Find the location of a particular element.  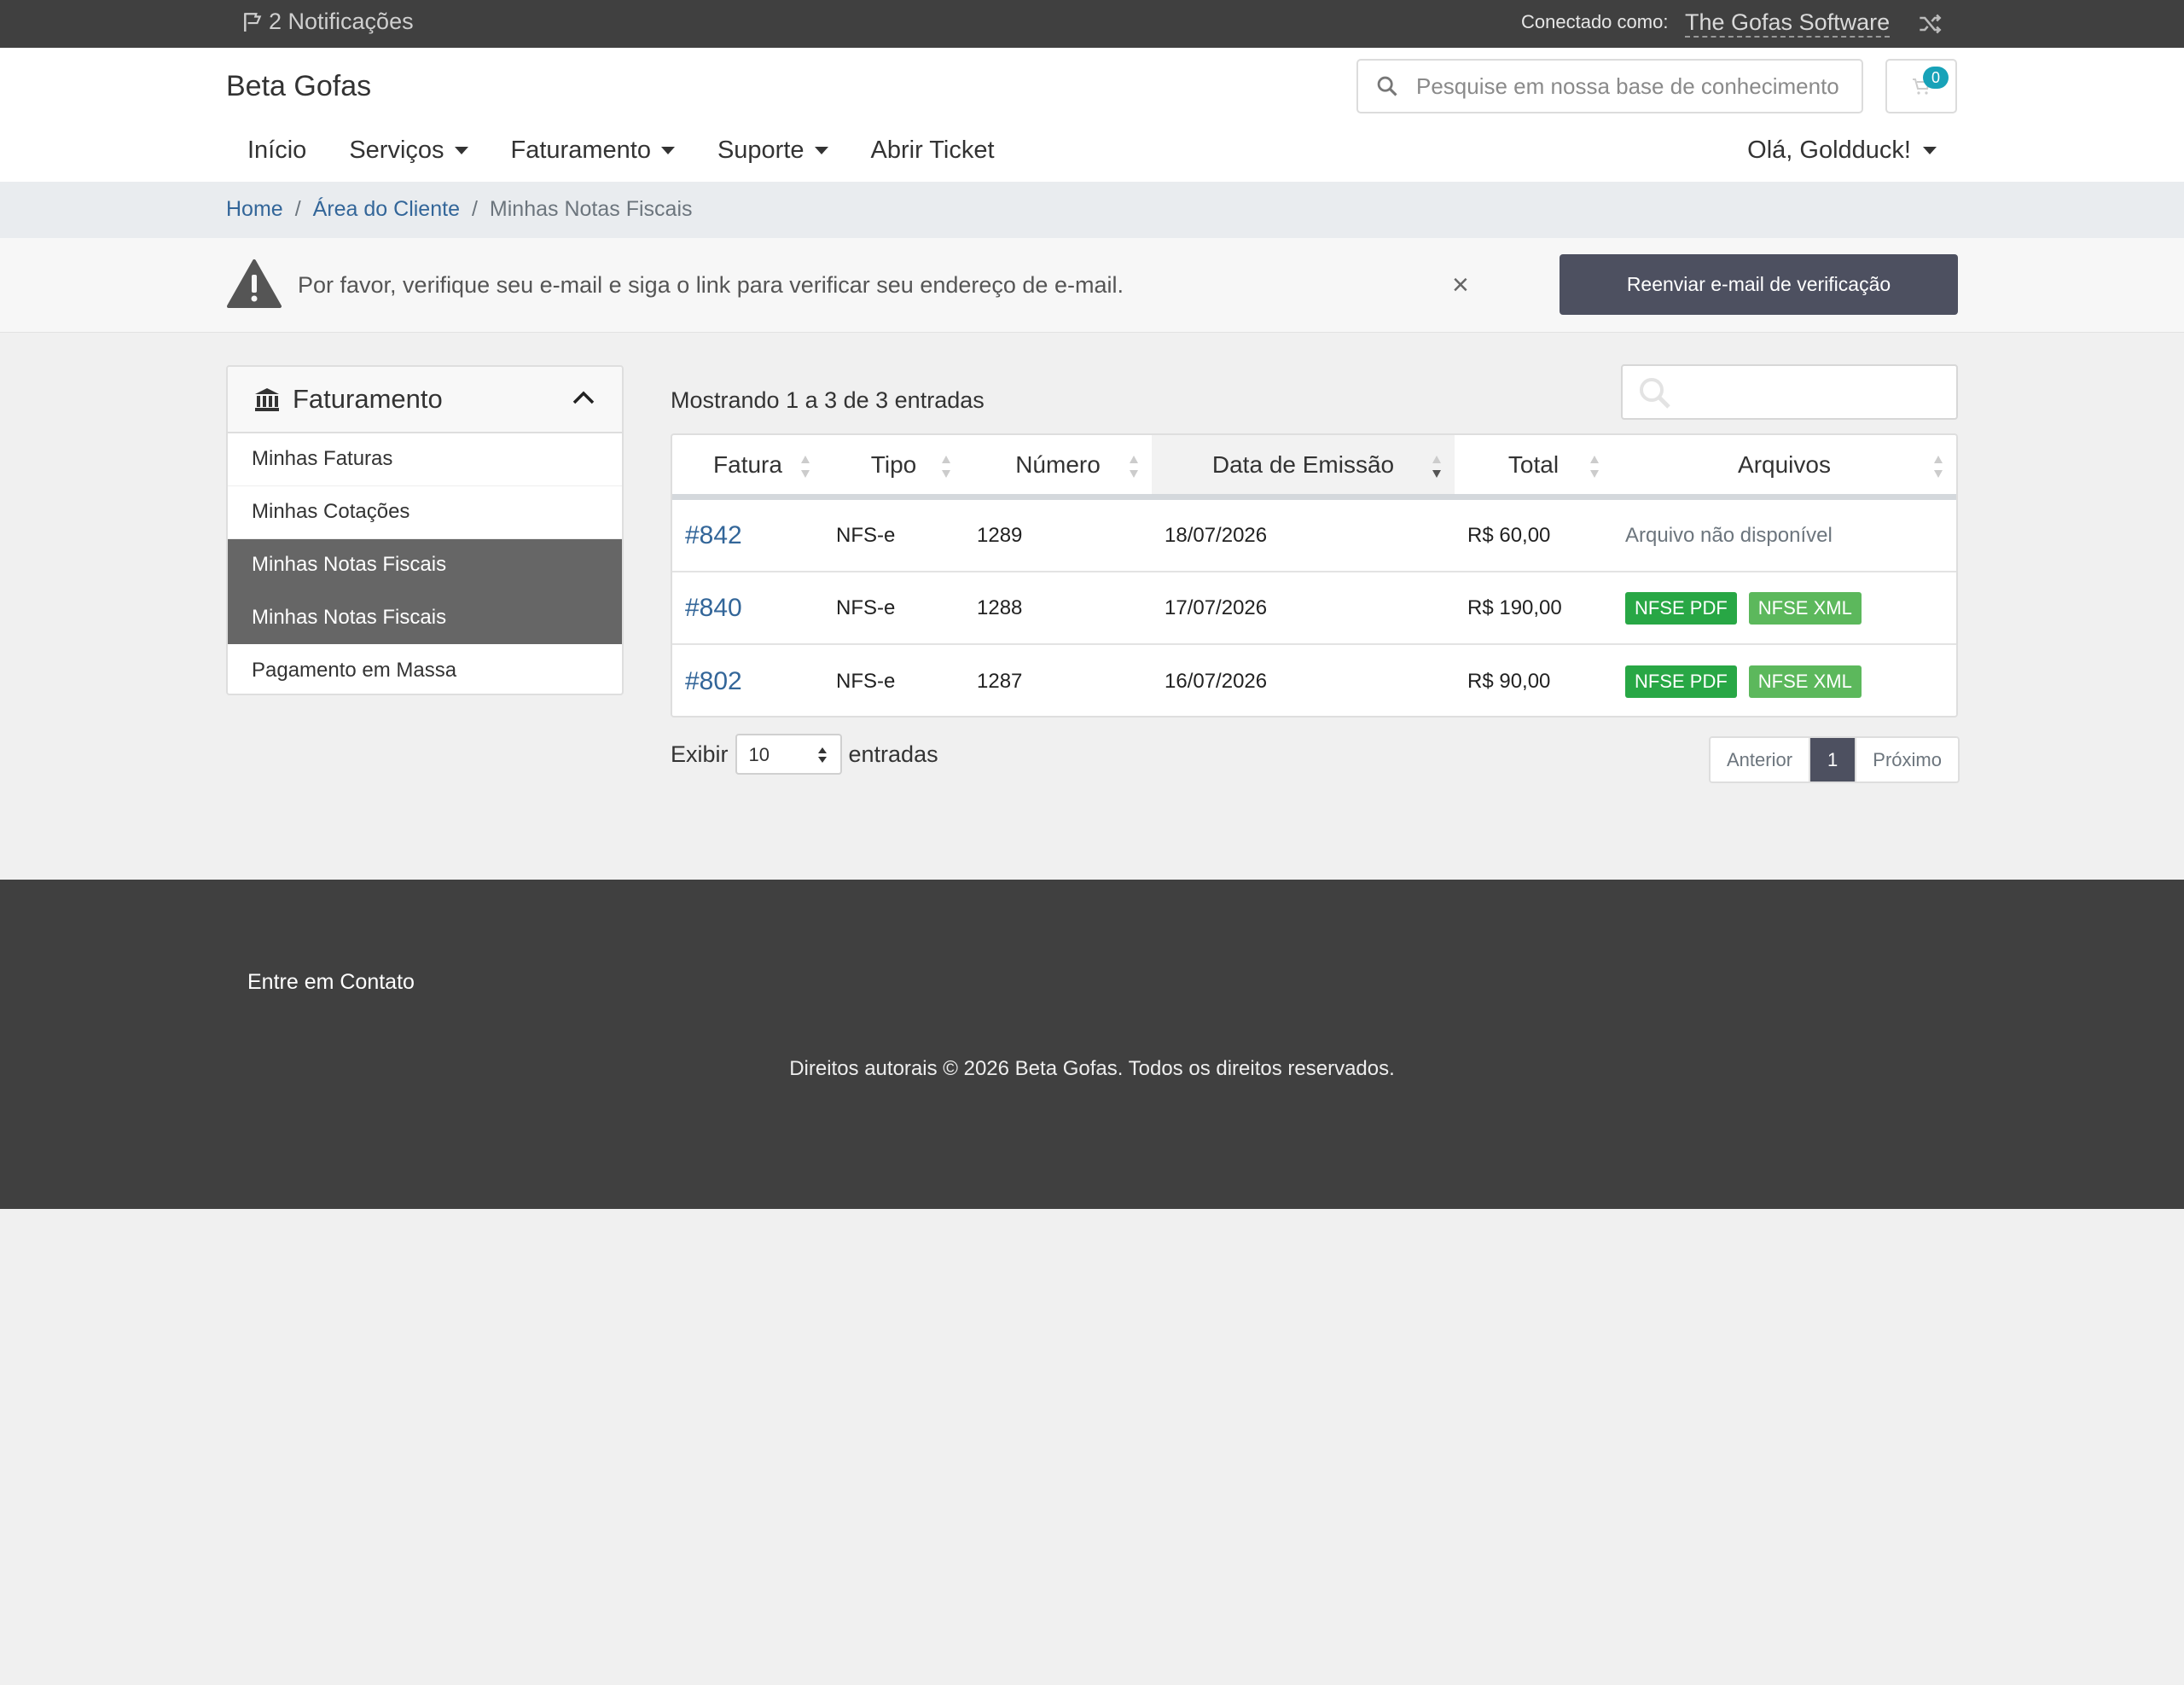

breadcrumb-home: Home is located at coordinates (255, 209).